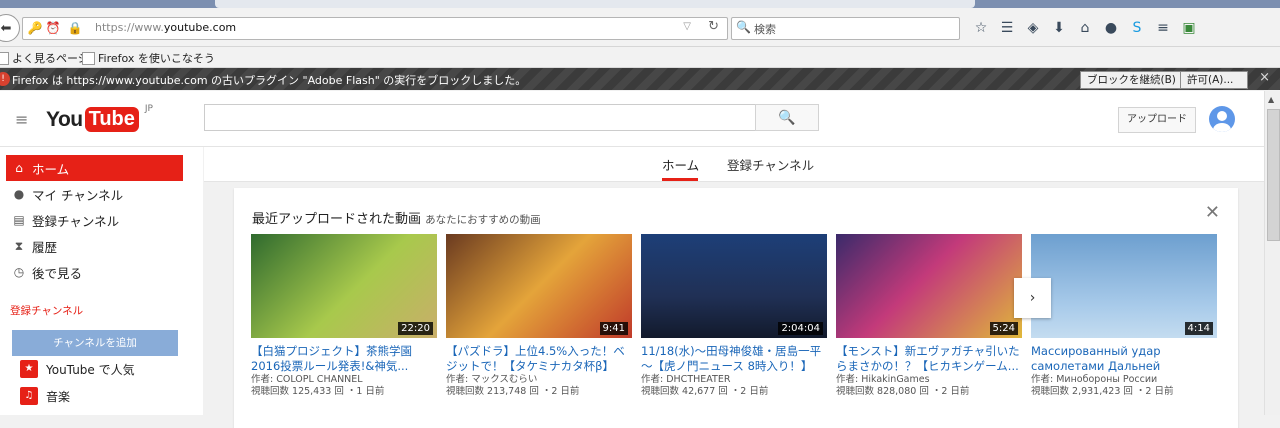 Image resolution: width=1280 pixels, height=428 pixels. What do you see at coordinates (787, 117) in the screenshot?
I see `youtube-search-button: 🔍` at bounding box center [787, 117].